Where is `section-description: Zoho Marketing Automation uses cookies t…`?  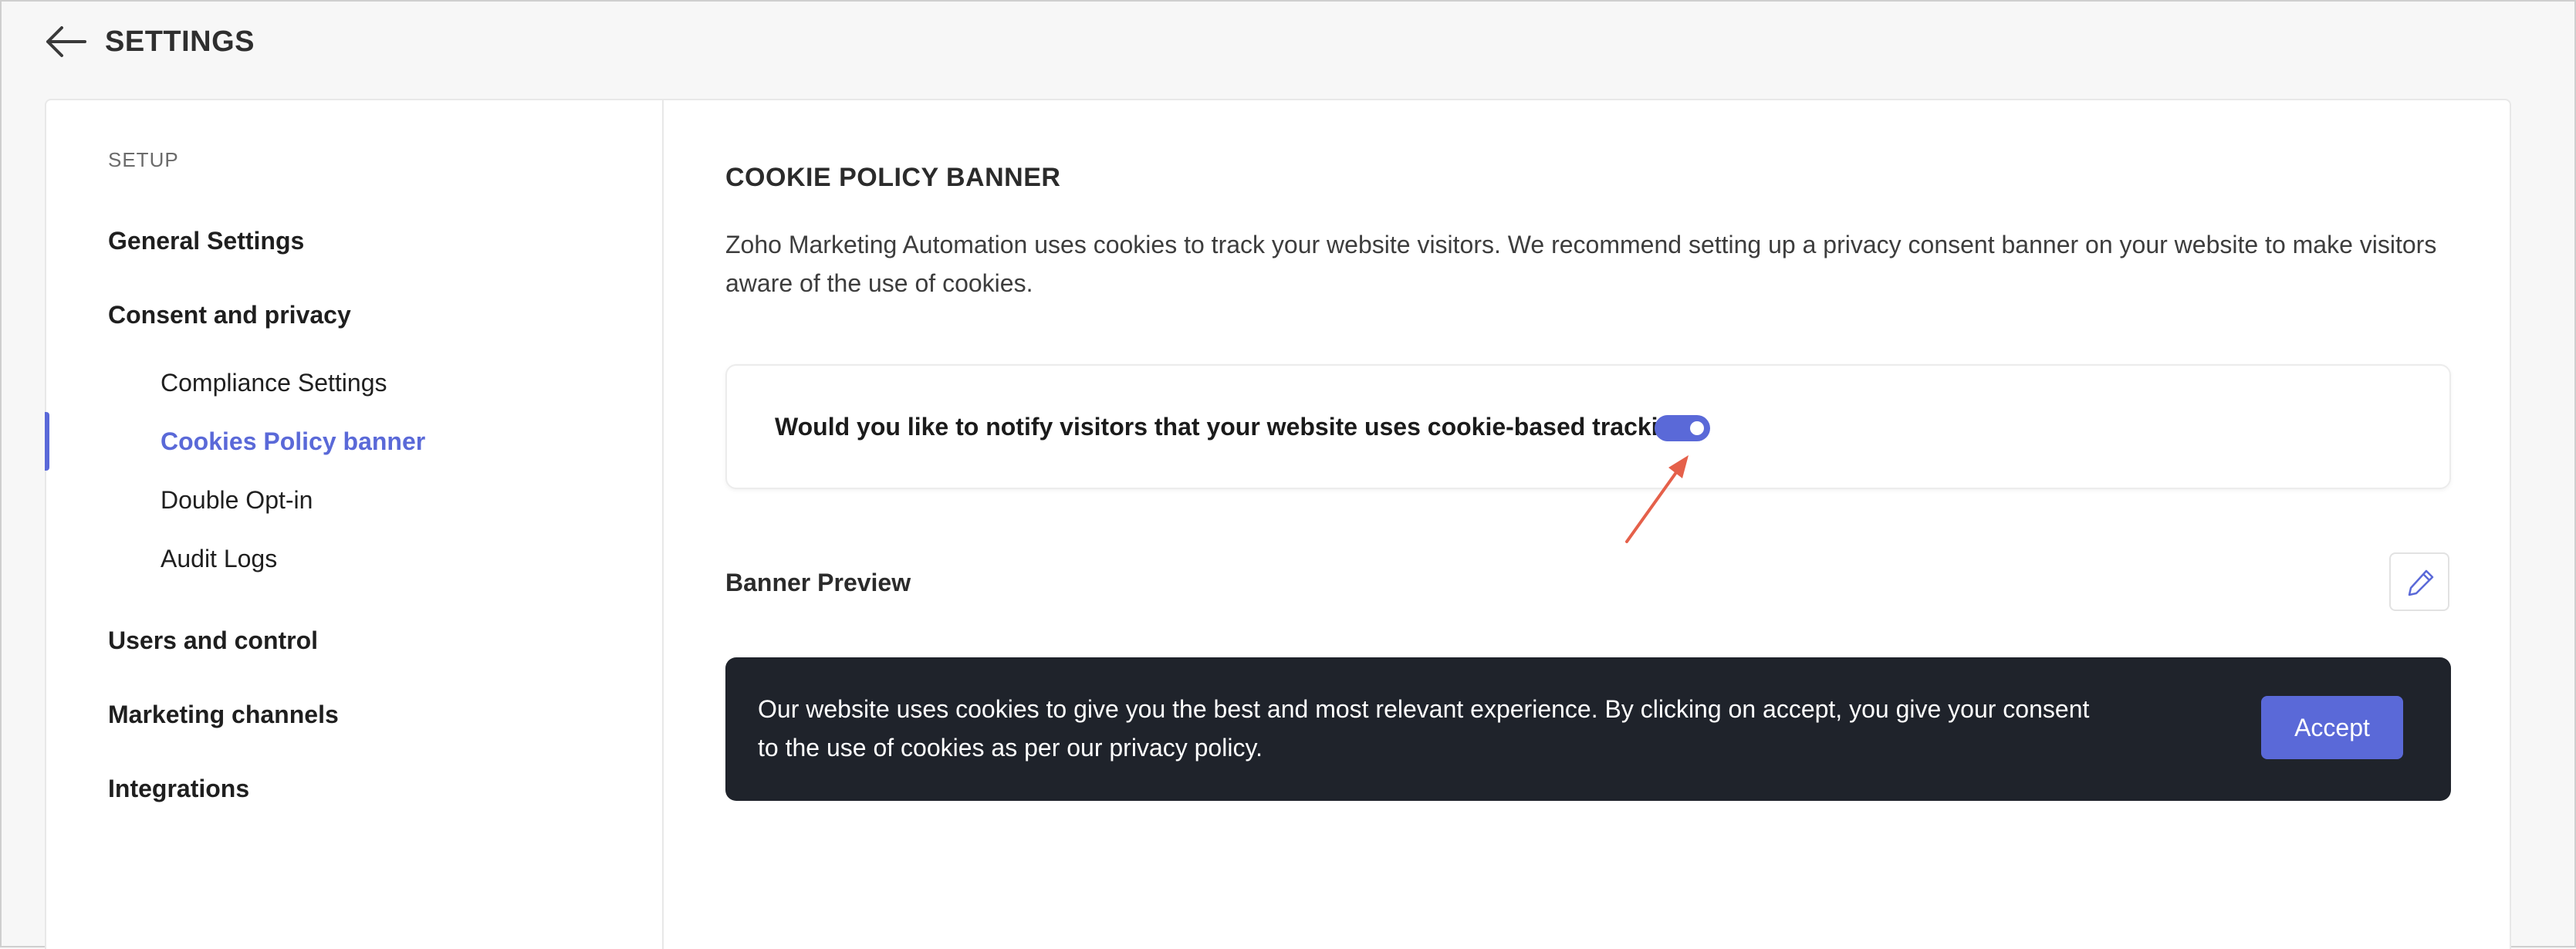
section-description: Zoho Marketing Automation uses cookies t… is located at coordinates (1581, 264).